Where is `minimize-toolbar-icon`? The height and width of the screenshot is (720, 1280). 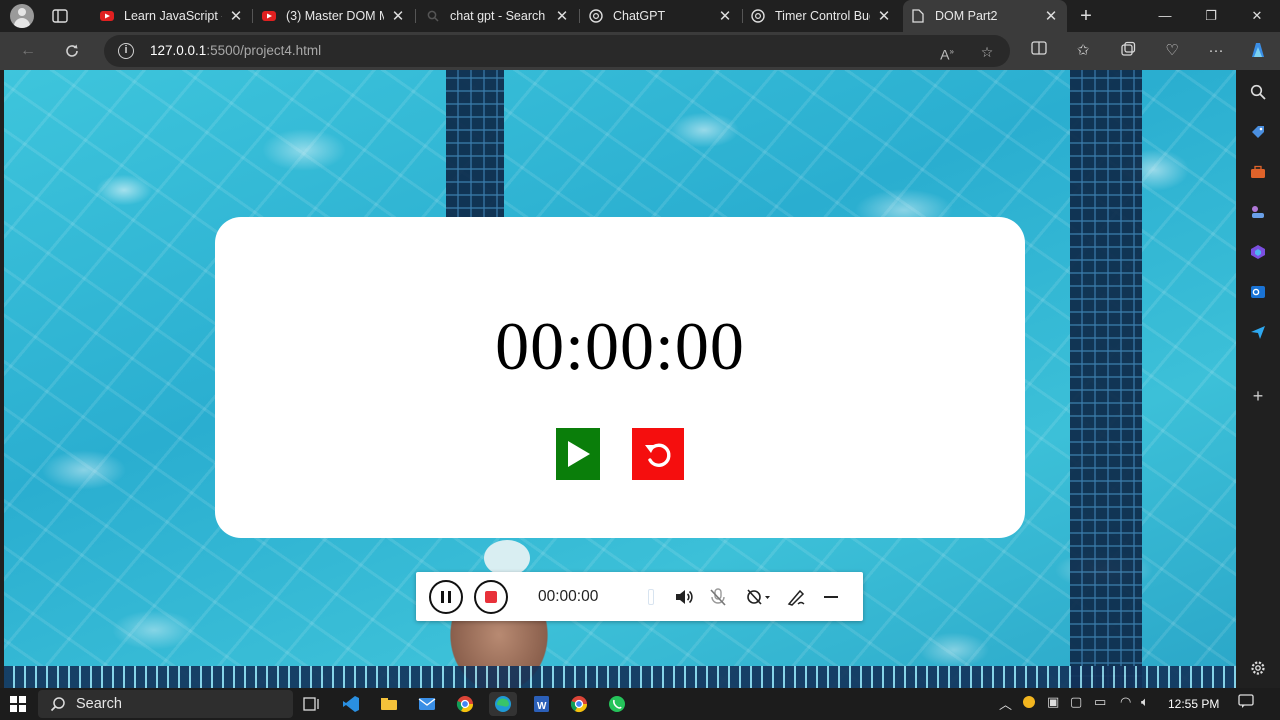 minimize-toolbar-icon is located at coordinates (831, 597).